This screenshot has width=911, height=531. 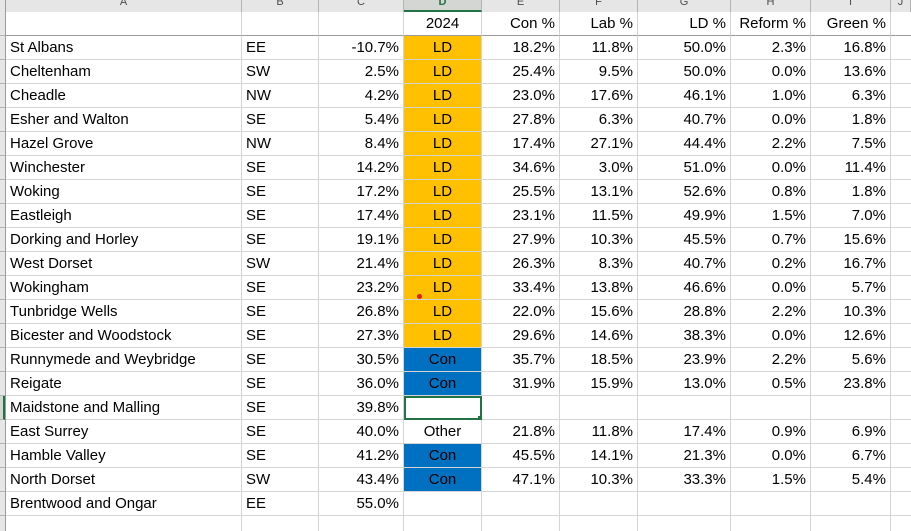 I want to click on table-row: Maidstone and Malling SE 39.8%, so click(x=458, y=408).